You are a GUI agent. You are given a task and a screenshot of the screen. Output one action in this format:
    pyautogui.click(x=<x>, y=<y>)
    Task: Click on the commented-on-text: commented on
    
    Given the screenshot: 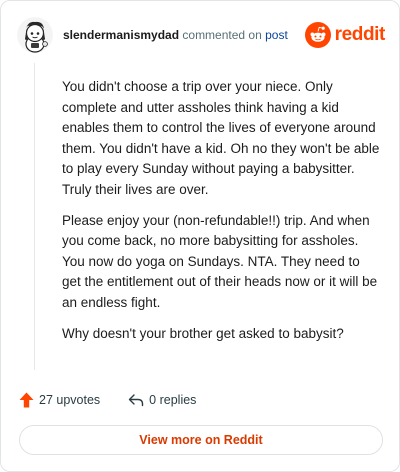 What is the action you would take?
    pyautogui.click(x=222, y=35)
    